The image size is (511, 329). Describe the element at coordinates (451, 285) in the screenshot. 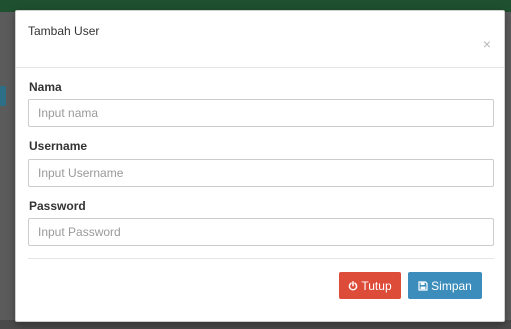

I see `save-button-label: Simpan` at that location.